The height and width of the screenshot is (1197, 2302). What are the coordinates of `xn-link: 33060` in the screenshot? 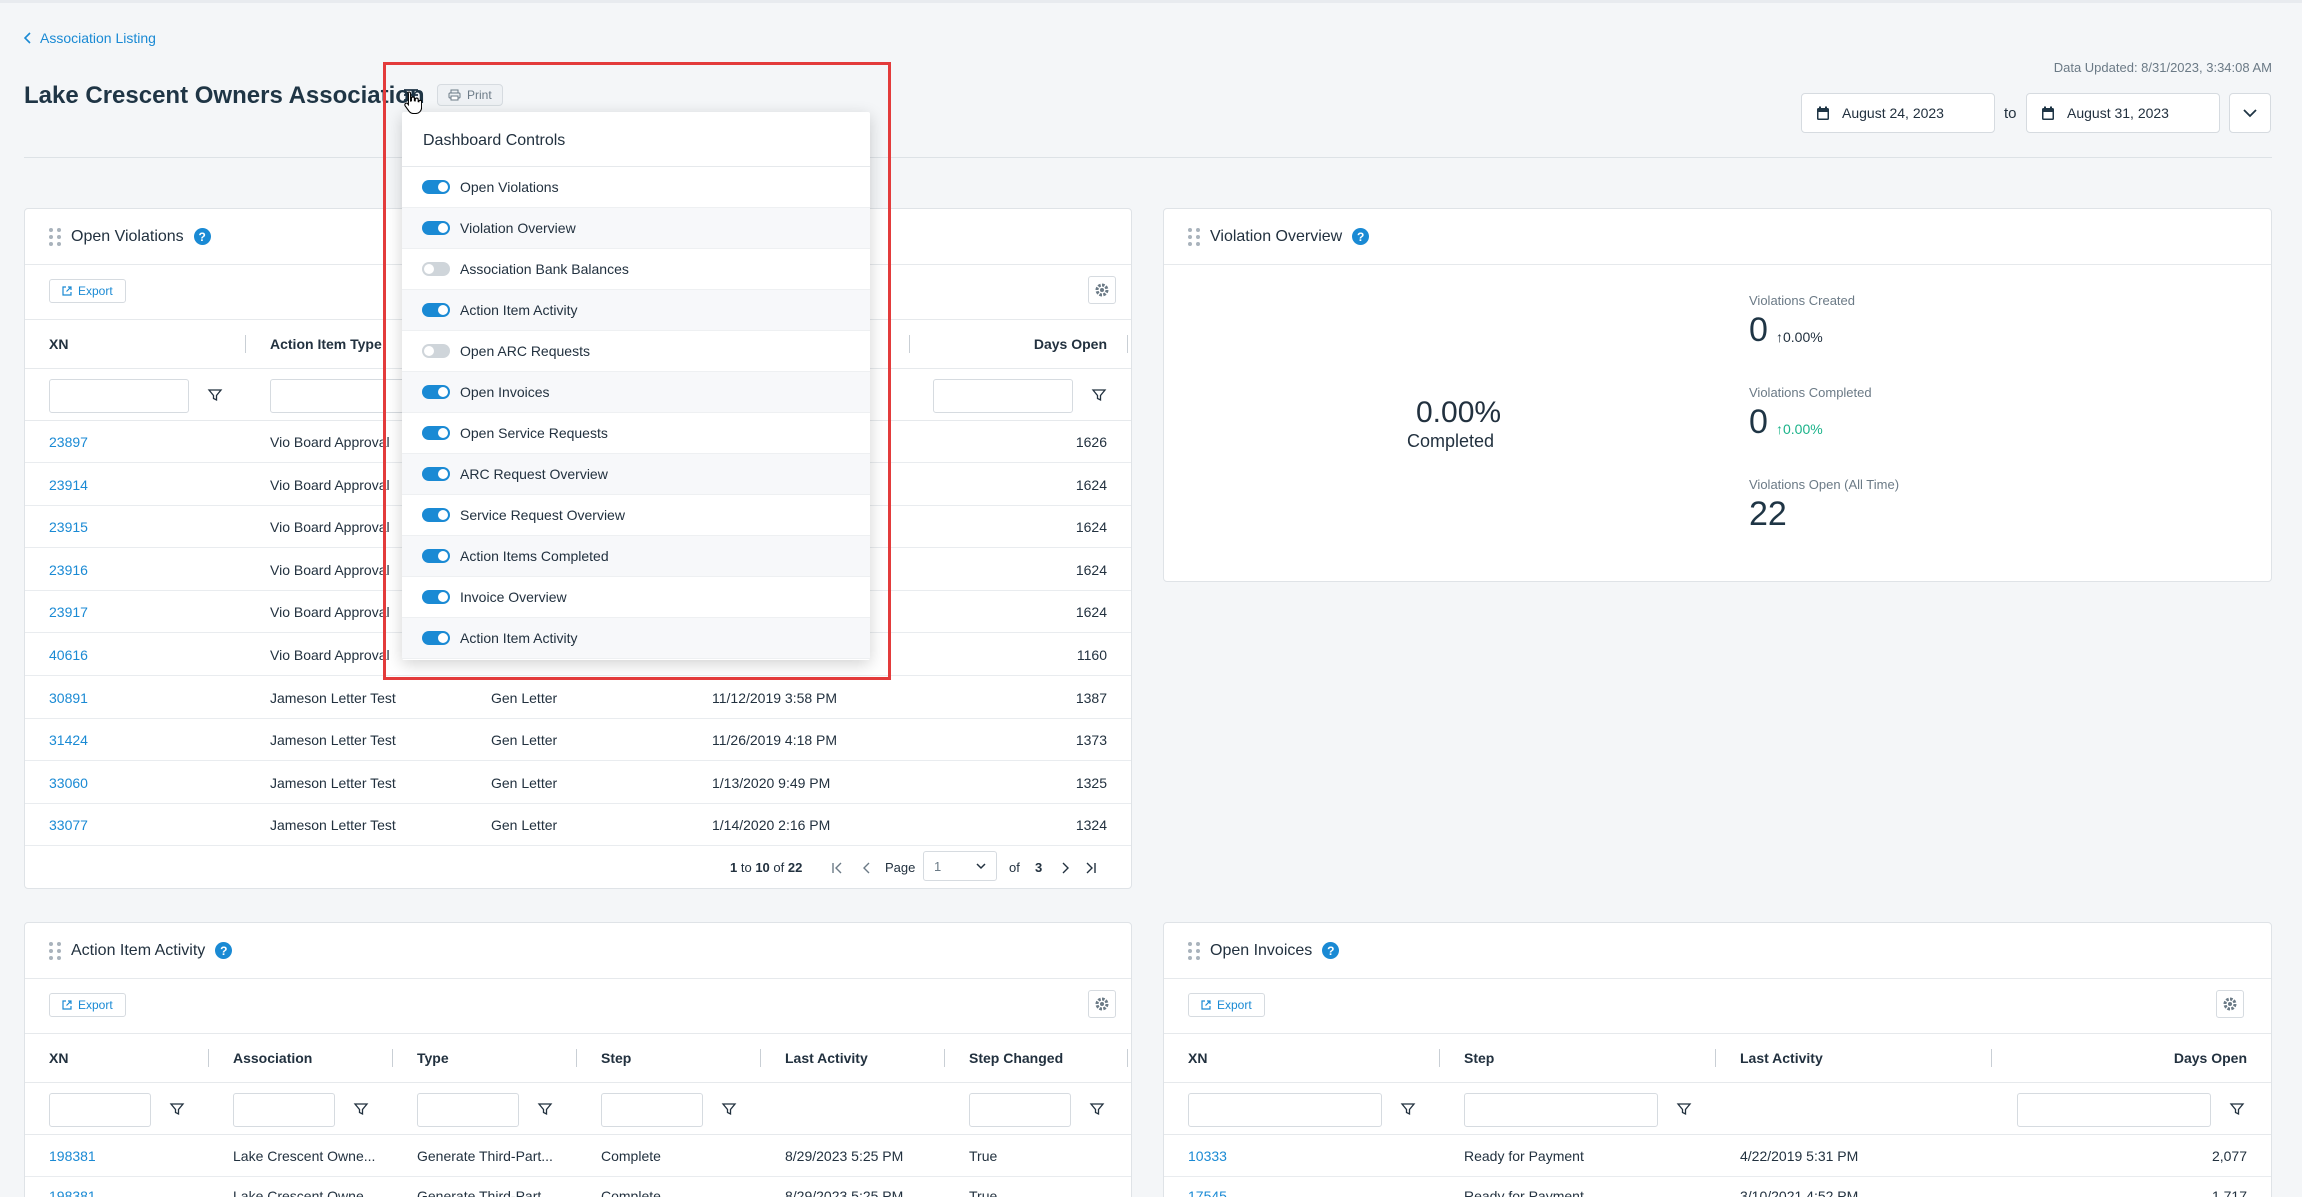 It's located at (68, 783).